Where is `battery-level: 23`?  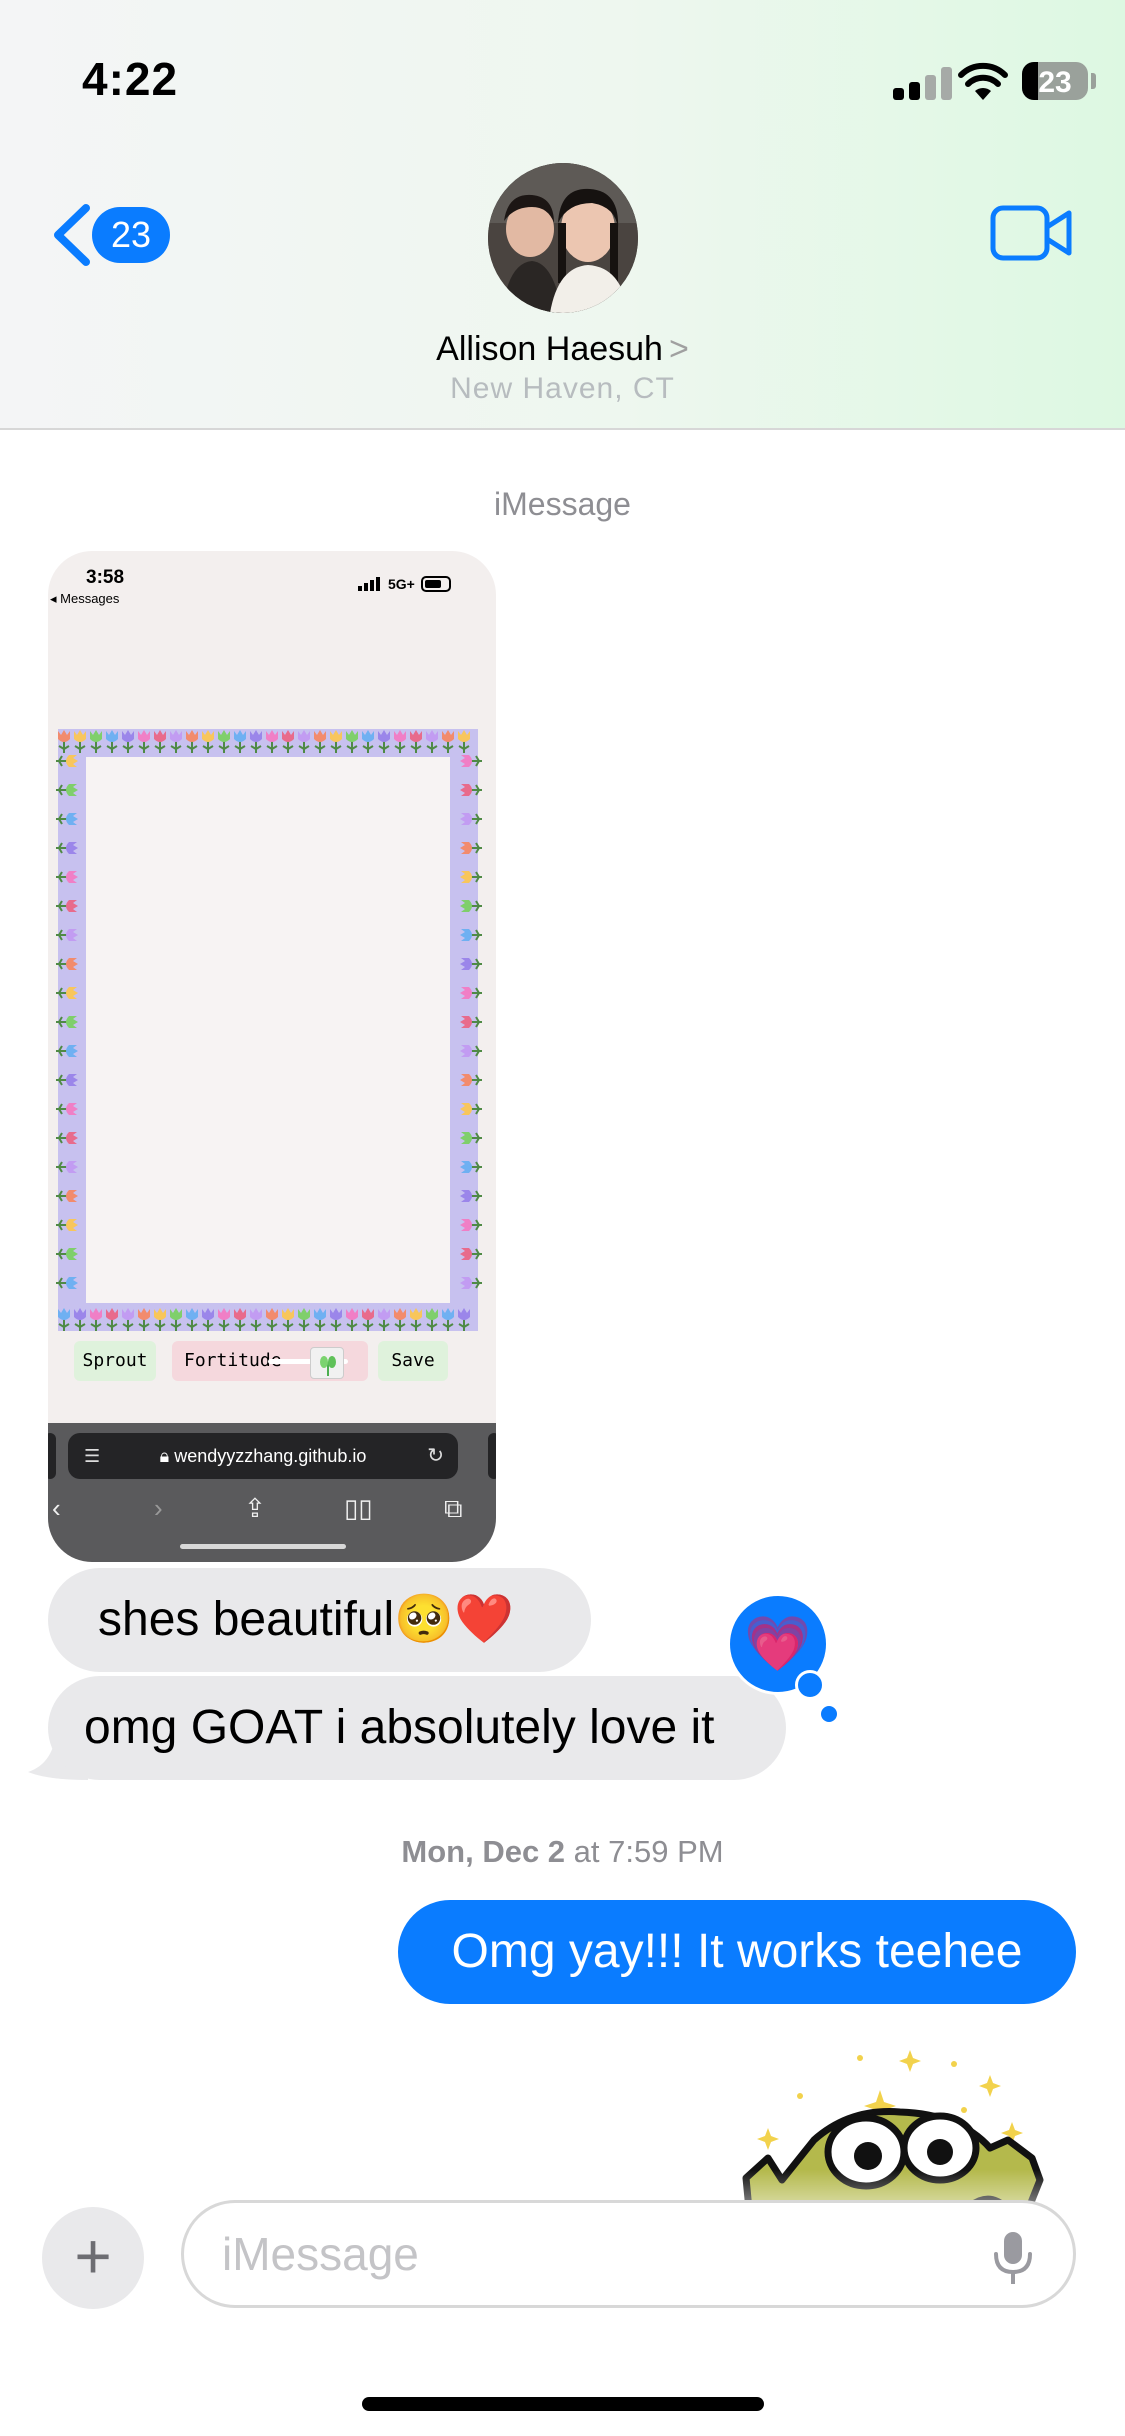
battery-level: 23 is located at coordinates (1055, 82).